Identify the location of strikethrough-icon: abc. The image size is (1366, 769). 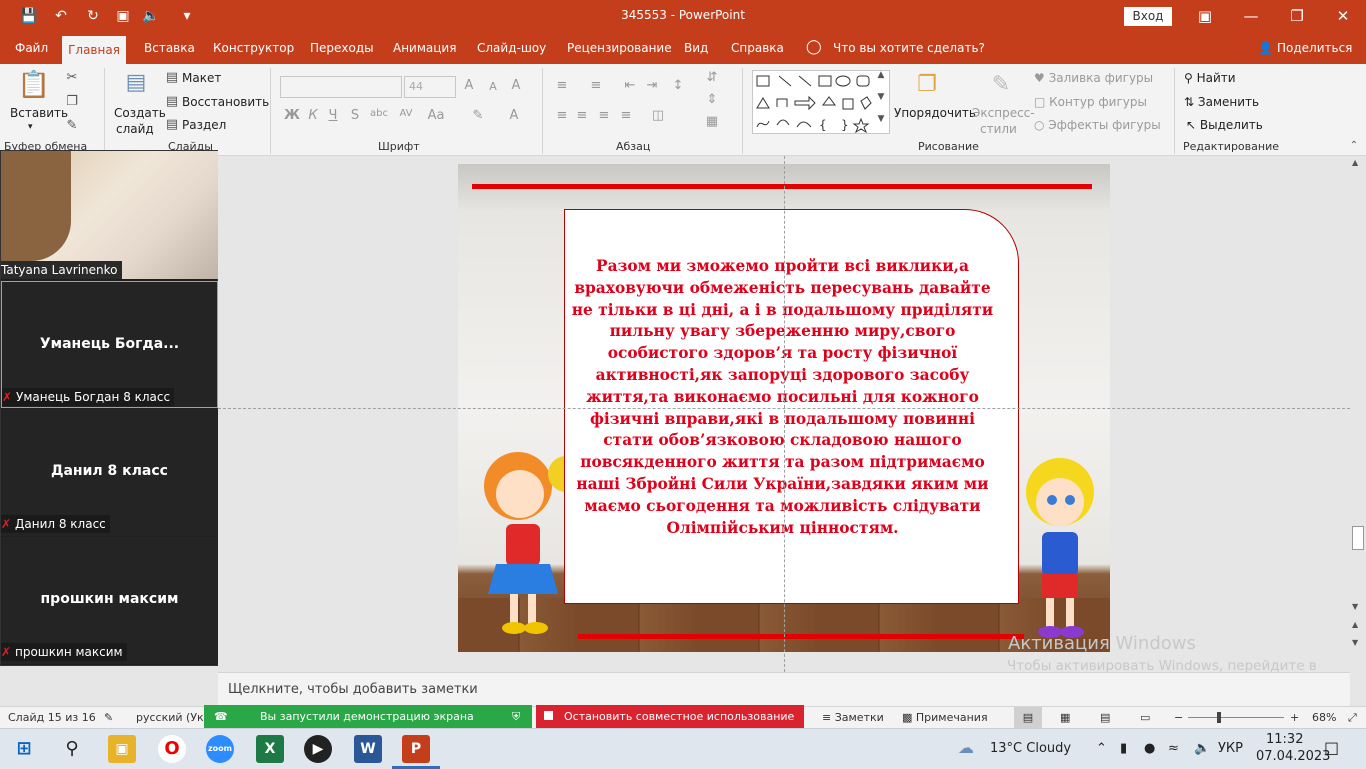
(379, 113).